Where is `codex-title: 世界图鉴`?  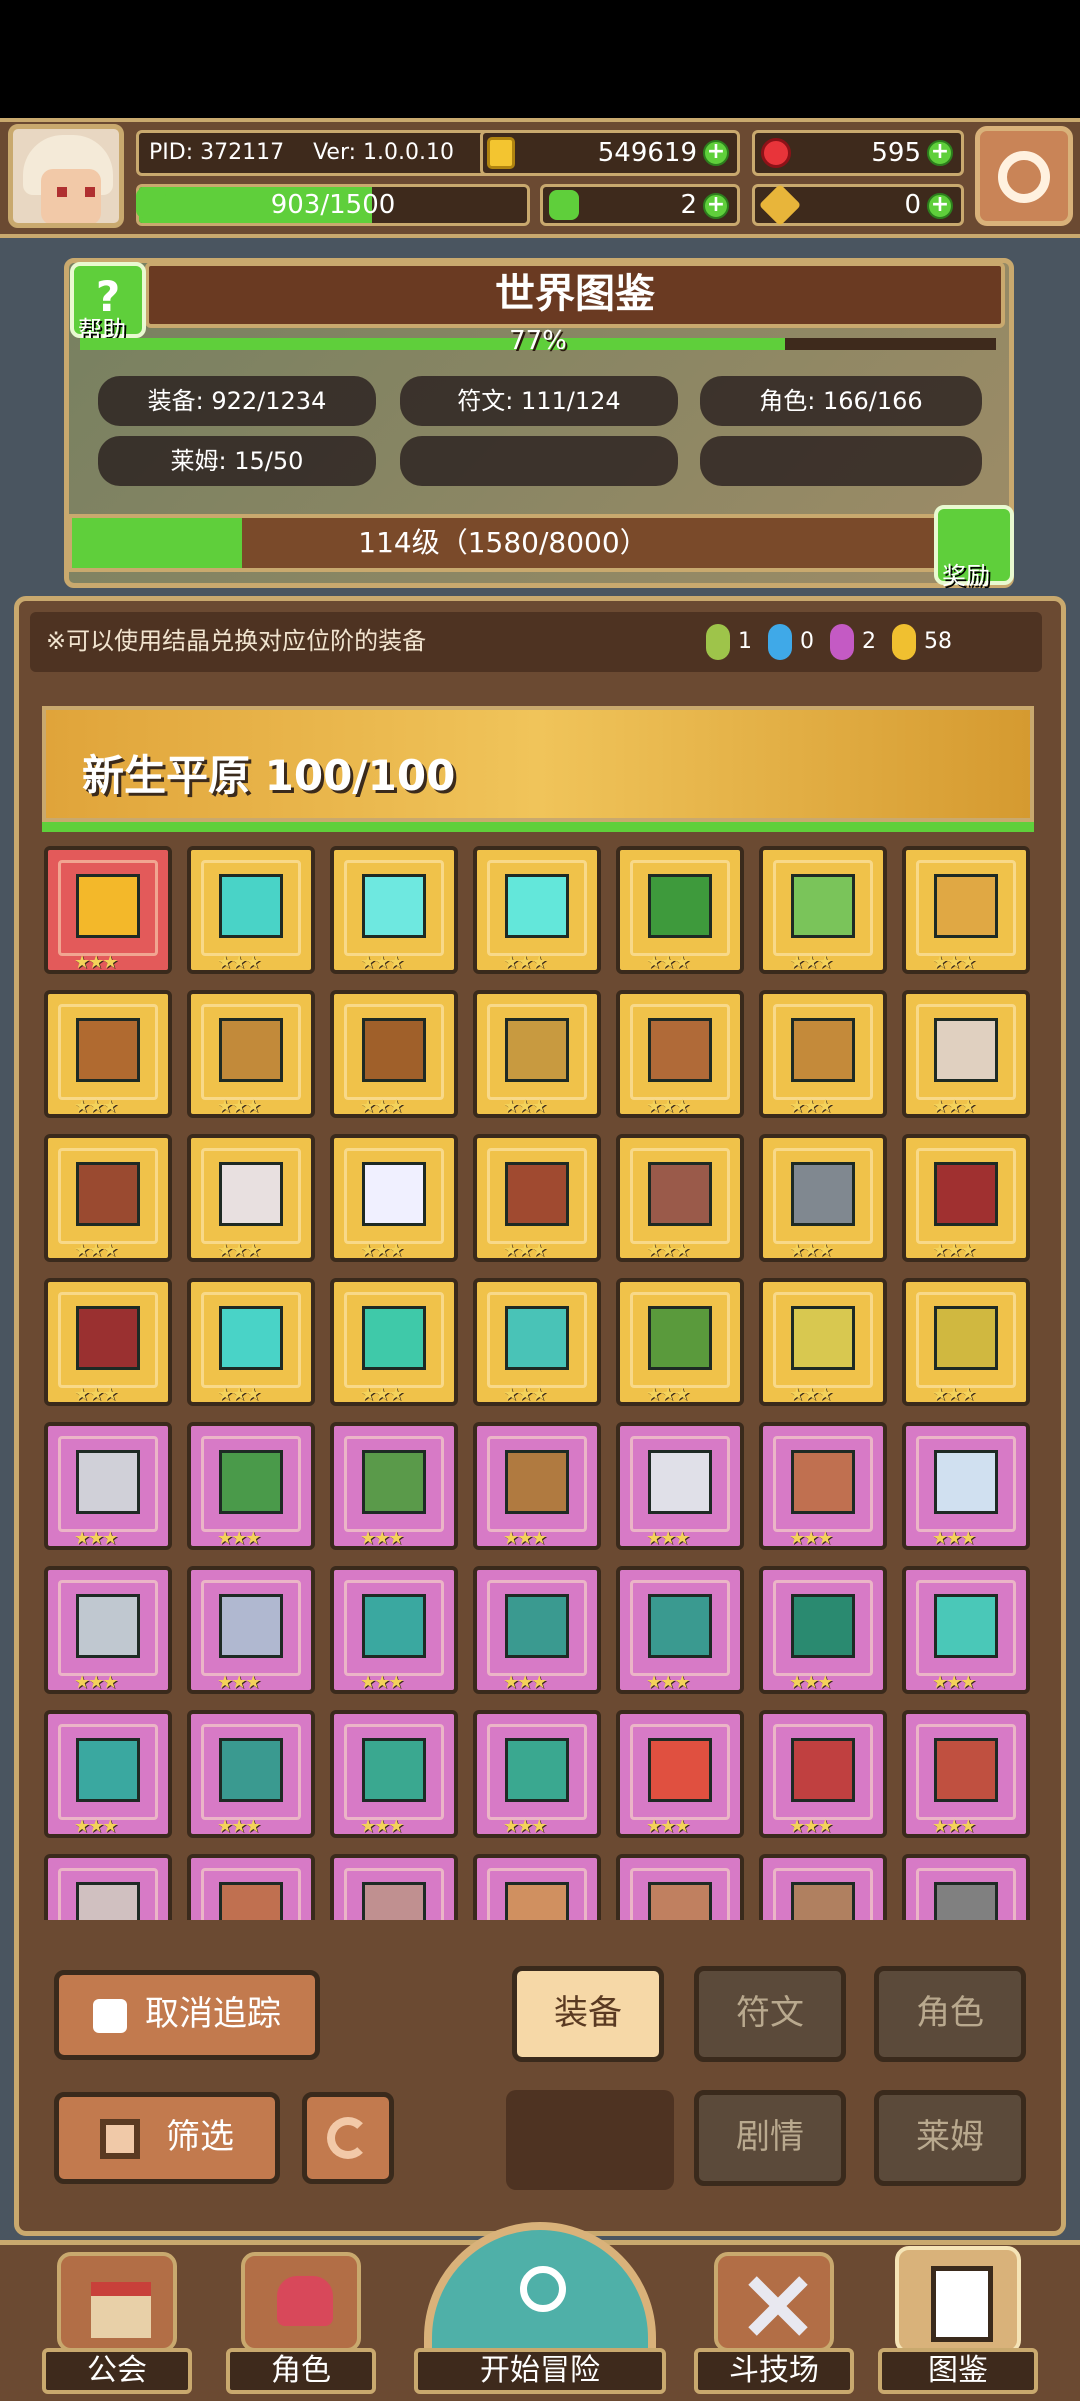
codex-title: 世界图鉴 is located at coordinates (575, 295).